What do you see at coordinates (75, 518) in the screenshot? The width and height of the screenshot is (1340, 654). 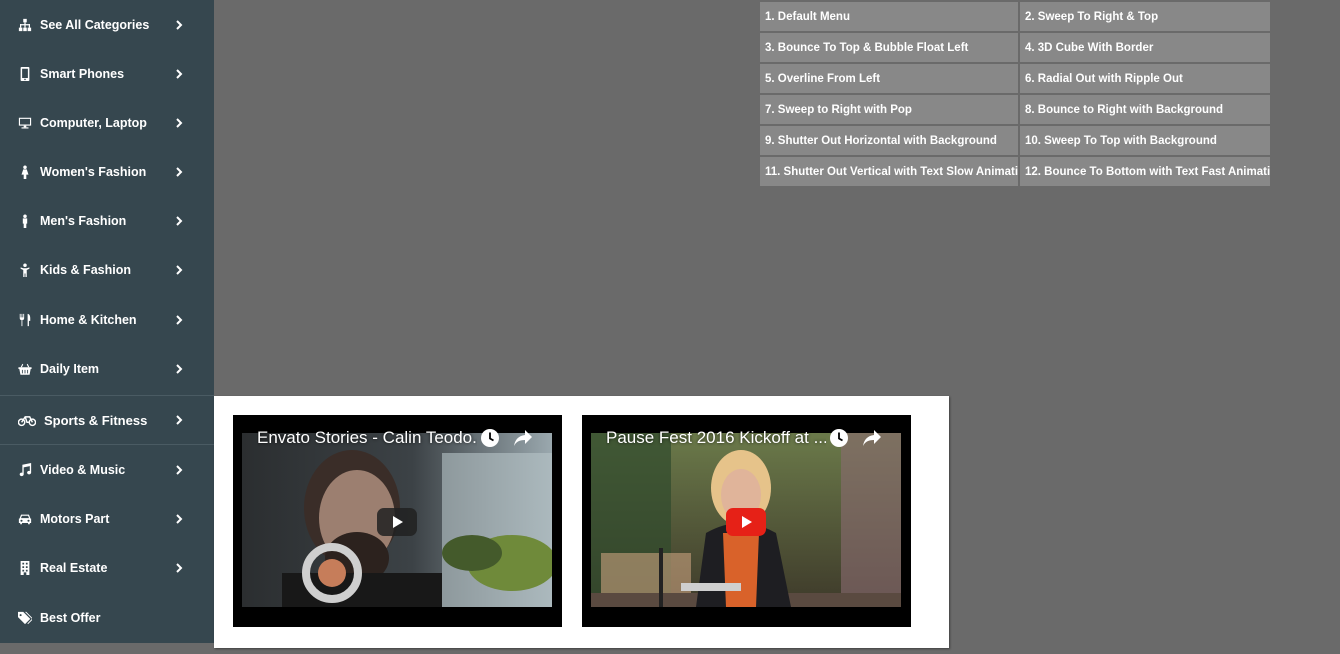 I see `sidebar-item-label: Motors Part` at bounding box center [75, 518].